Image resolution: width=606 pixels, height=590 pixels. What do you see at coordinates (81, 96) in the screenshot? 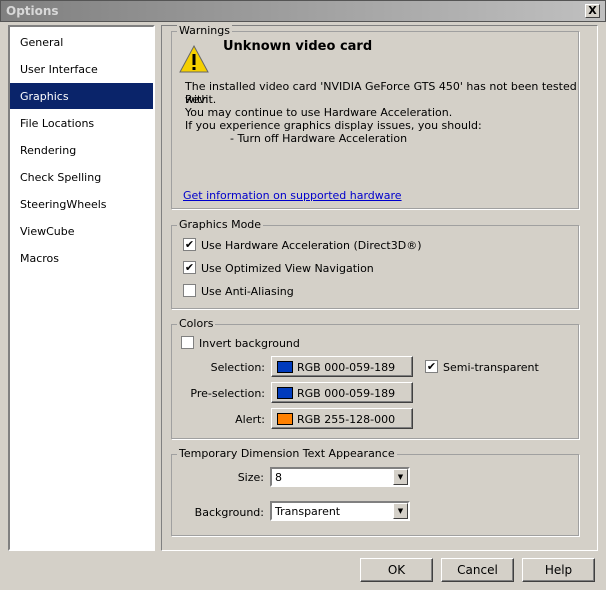
I see `nav-item-graphics: Graphics` at bounding box center [81, 96].